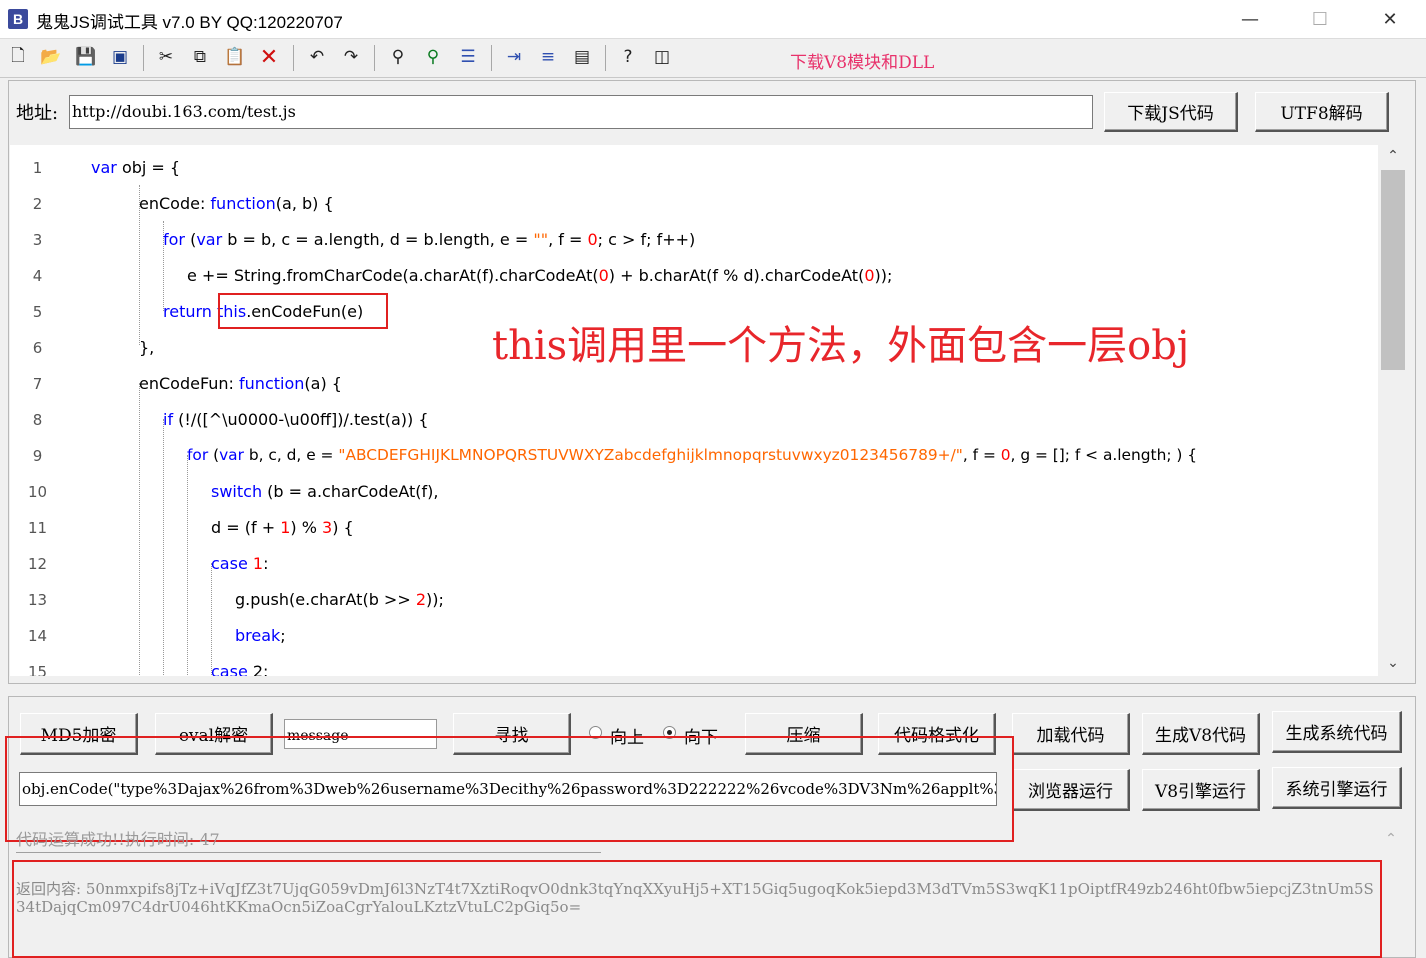 The image size is (1426, 958). I want to click on code-line: },, so click(147, 347).